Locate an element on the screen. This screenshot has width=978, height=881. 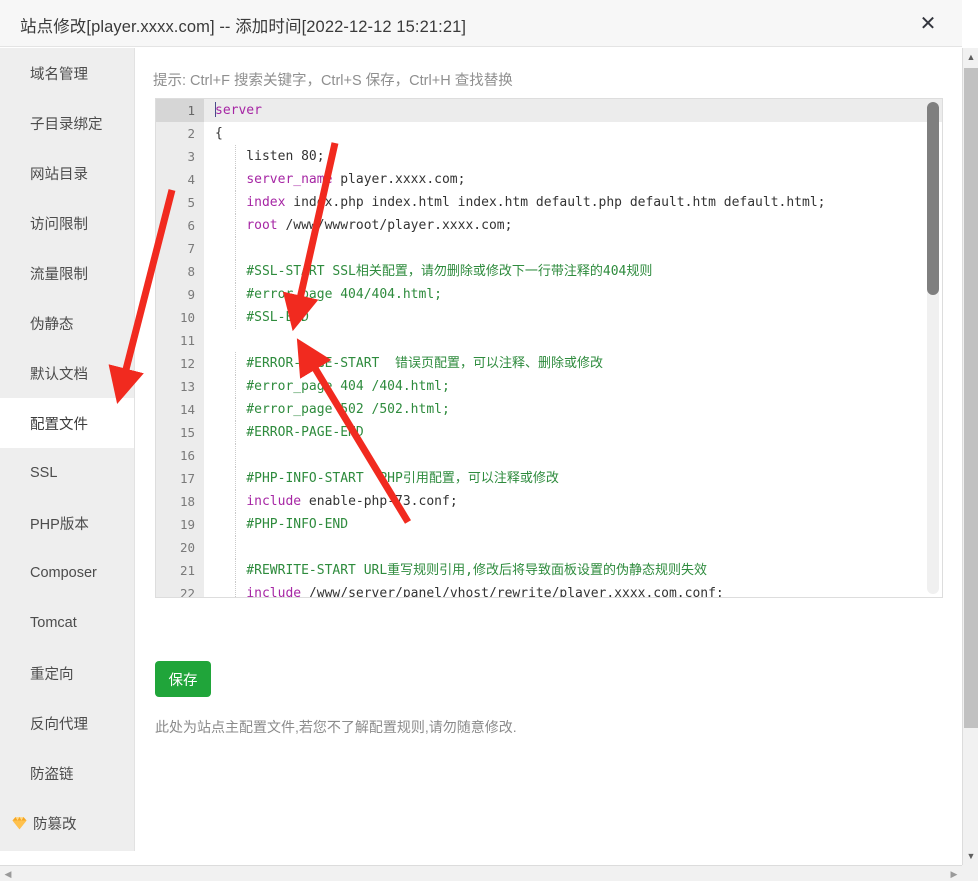
code-line: 1 server is located at coordinates (549, 110).